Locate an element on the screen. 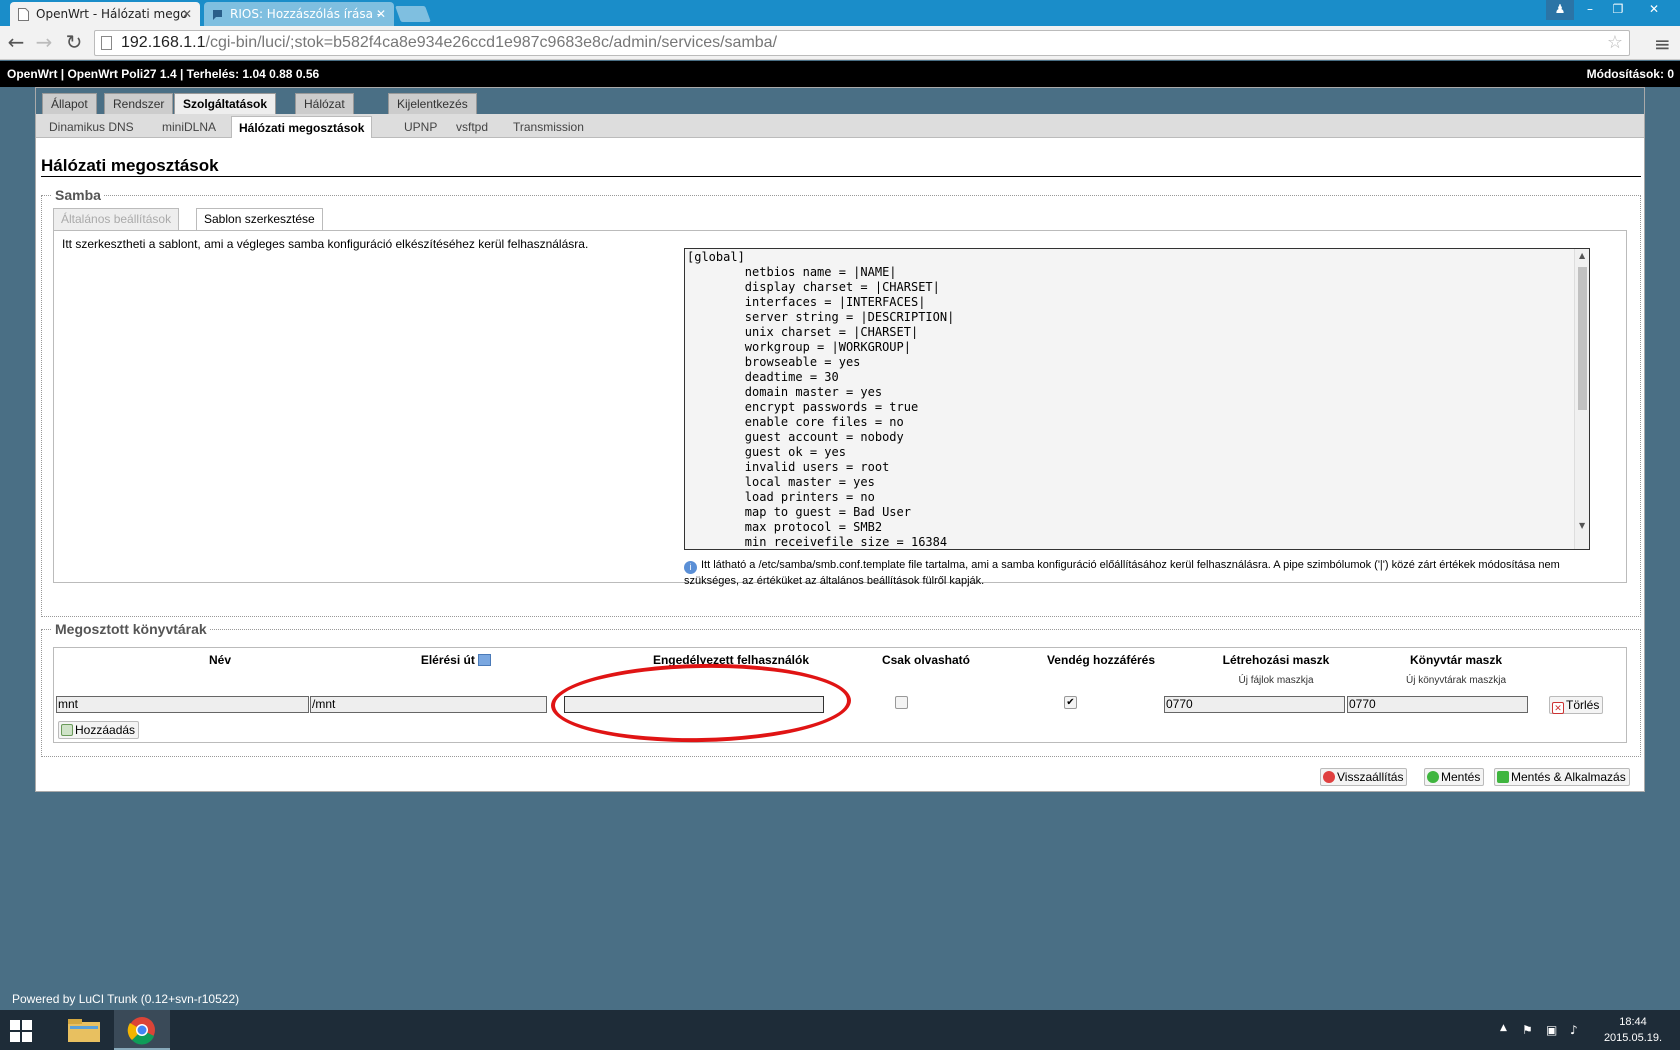  start-button is located at coordinates (21, 1031).